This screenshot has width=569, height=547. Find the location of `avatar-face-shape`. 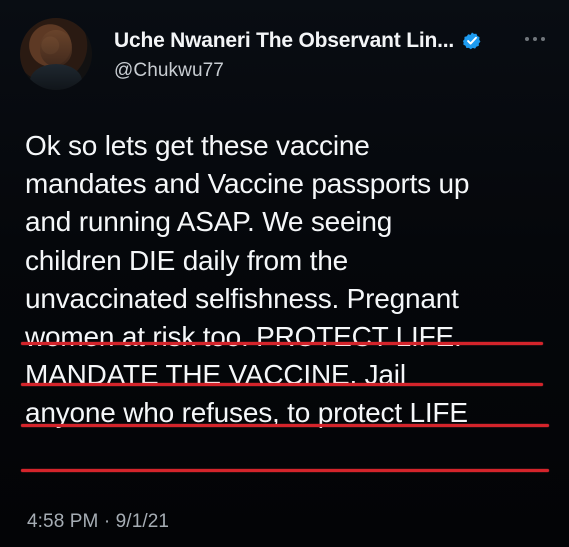

avatar-face-shape is located at coordinates (56, 48).